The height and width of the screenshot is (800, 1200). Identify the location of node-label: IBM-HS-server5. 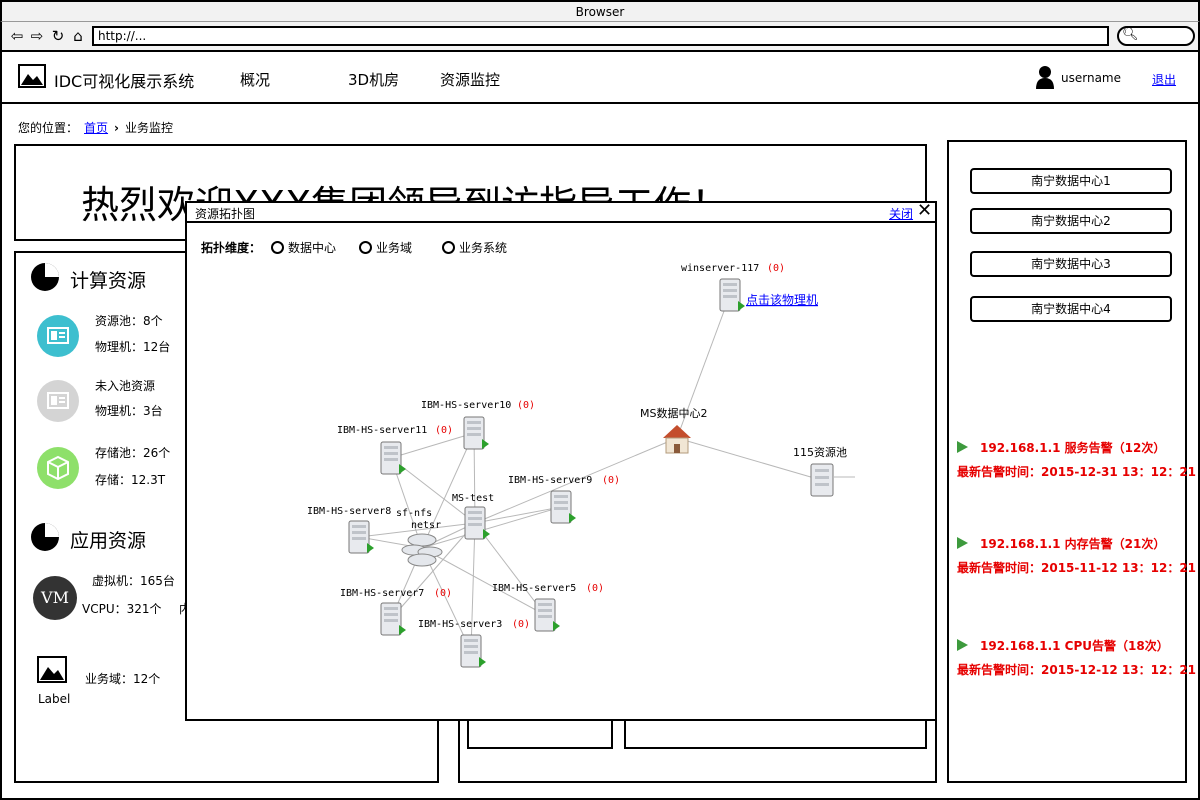
(534, 588).